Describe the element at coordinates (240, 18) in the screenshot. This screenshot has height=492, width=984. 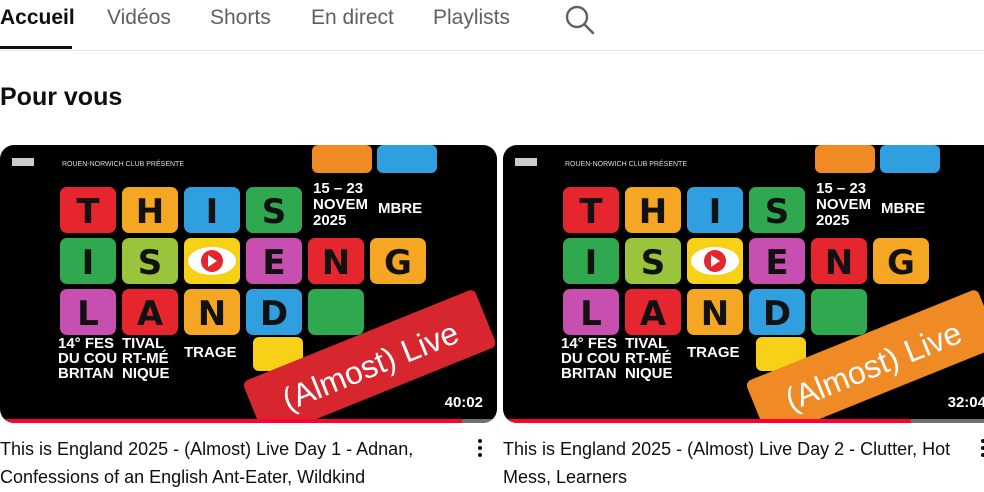
I see `tab-shorts: Shorts` at that location.